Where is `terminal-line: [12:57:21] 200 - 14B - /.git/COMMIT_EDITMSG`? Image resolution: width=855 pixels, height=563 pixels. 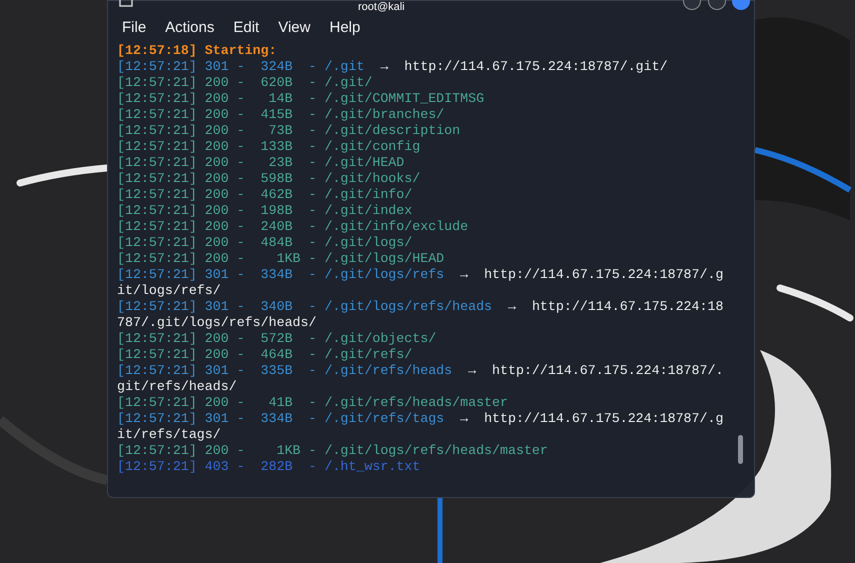 terminal-line: [12:57:21] 200 - 14B - /.git/COMMIT_EDITMSG is located at coordinates (301, 99).